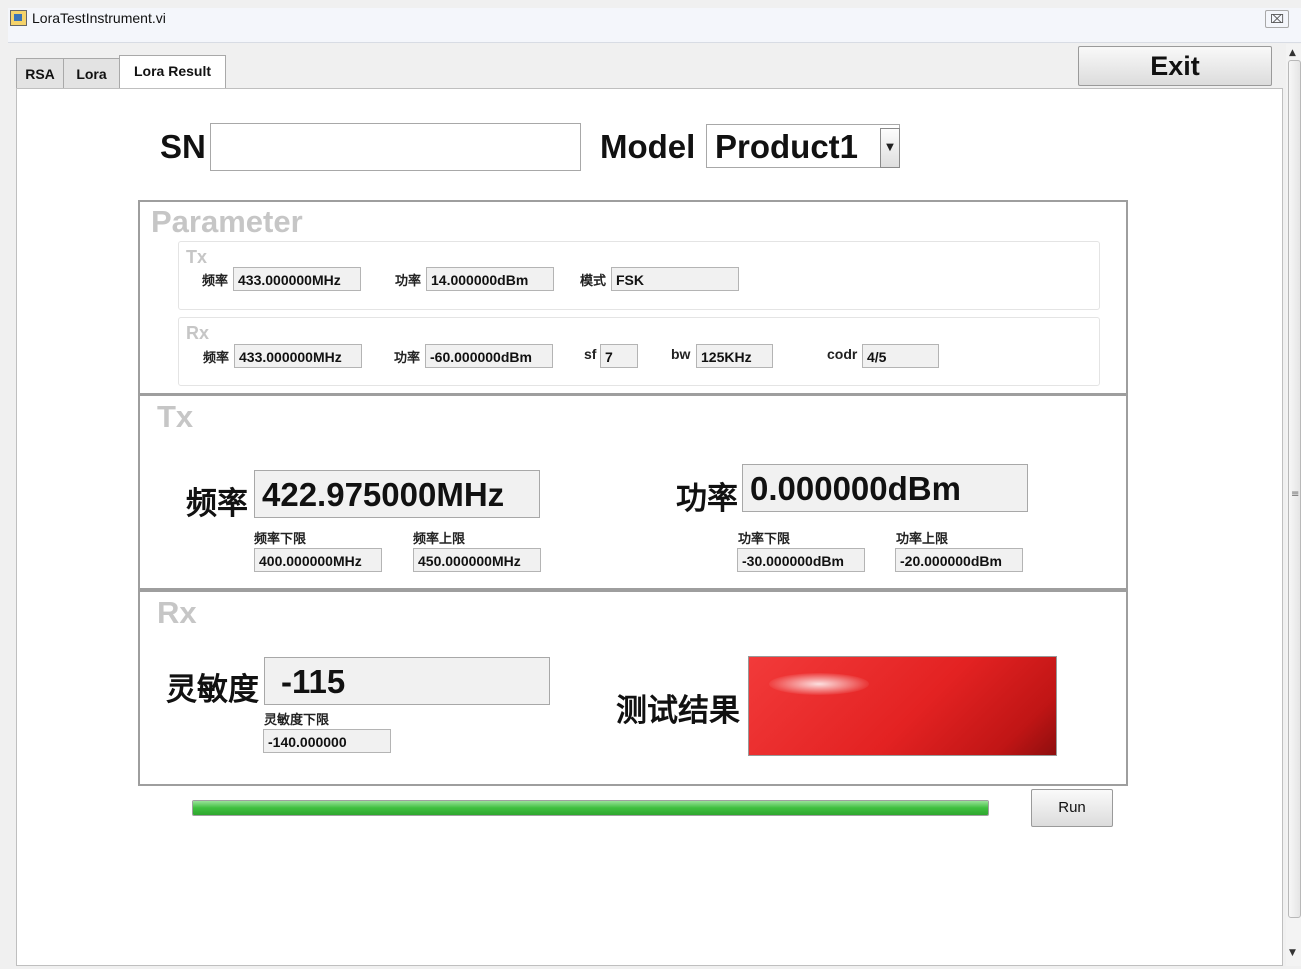  Describe the element at coordinates (1292, 53) in the screenshot. I see `scroll-up-icon: ▲` at that location.